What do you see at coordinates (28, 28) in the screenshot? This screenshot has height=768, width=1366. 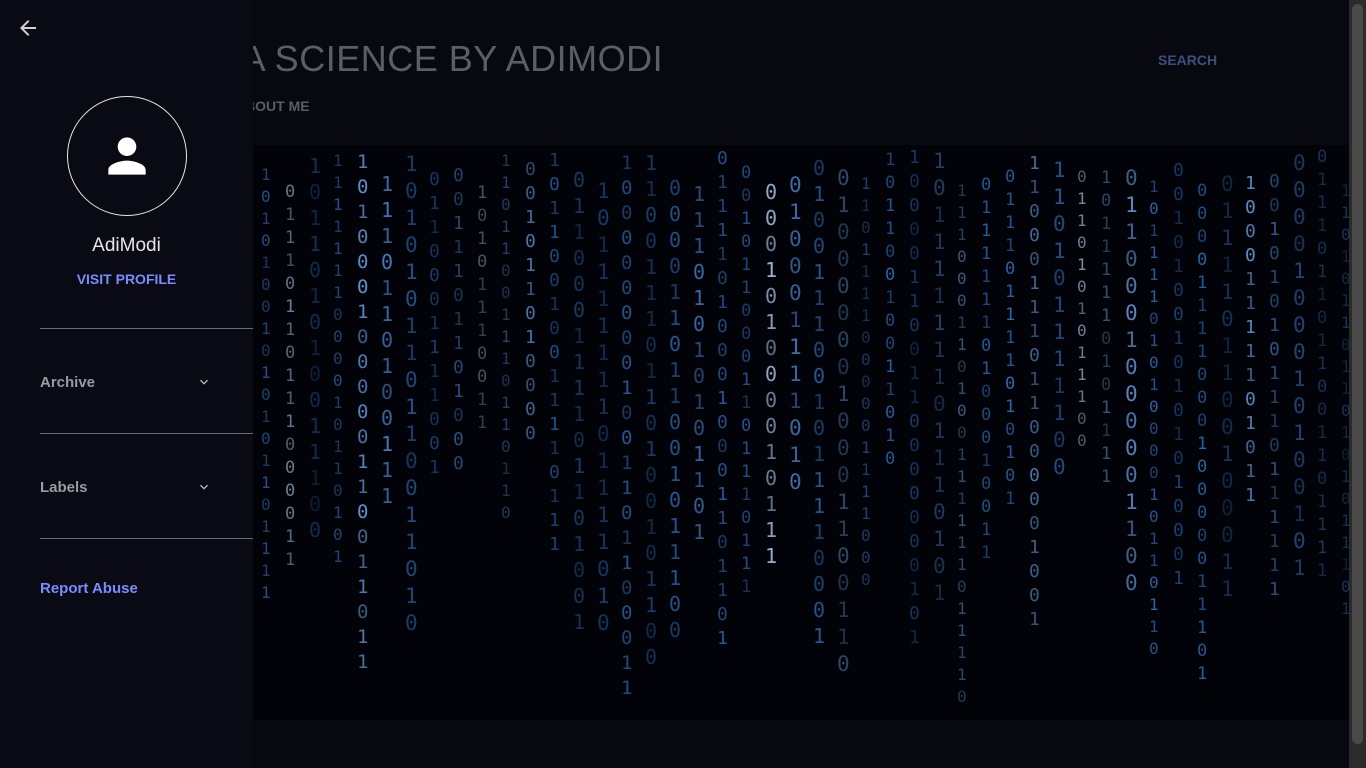 I see `back-arrow-button` at bounding box center [28, 28].